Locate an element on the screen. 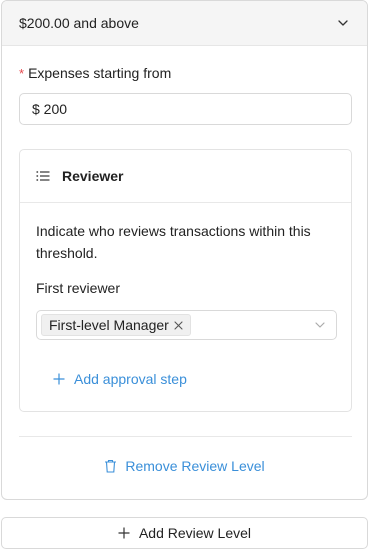 This screenshot has height=552, width=371. review-level-title: $200.00 and above is located at coordinates (79, 23).